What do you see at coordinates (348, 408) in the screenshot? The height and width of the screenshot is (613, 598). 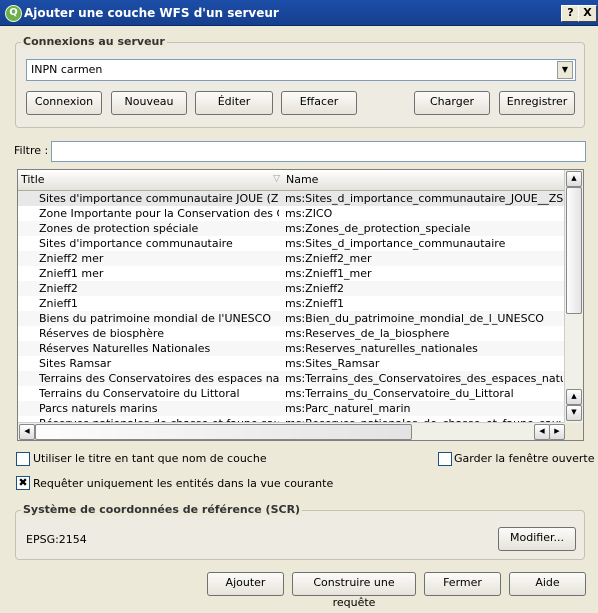 I see `row-name-cell: ms:Parc_naturel_marin` at bounding box center [348, 408].